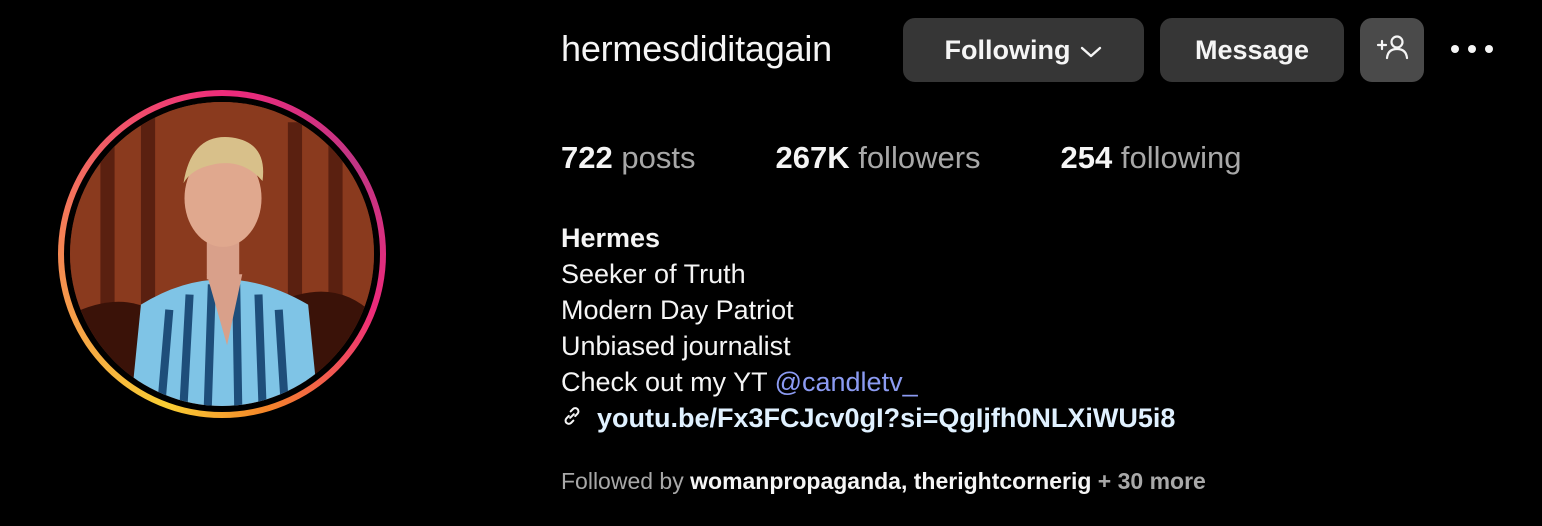 The height and width of the screenshot is (526, 1542). I want to click on message-button-label: Message, so click(1252, 49).